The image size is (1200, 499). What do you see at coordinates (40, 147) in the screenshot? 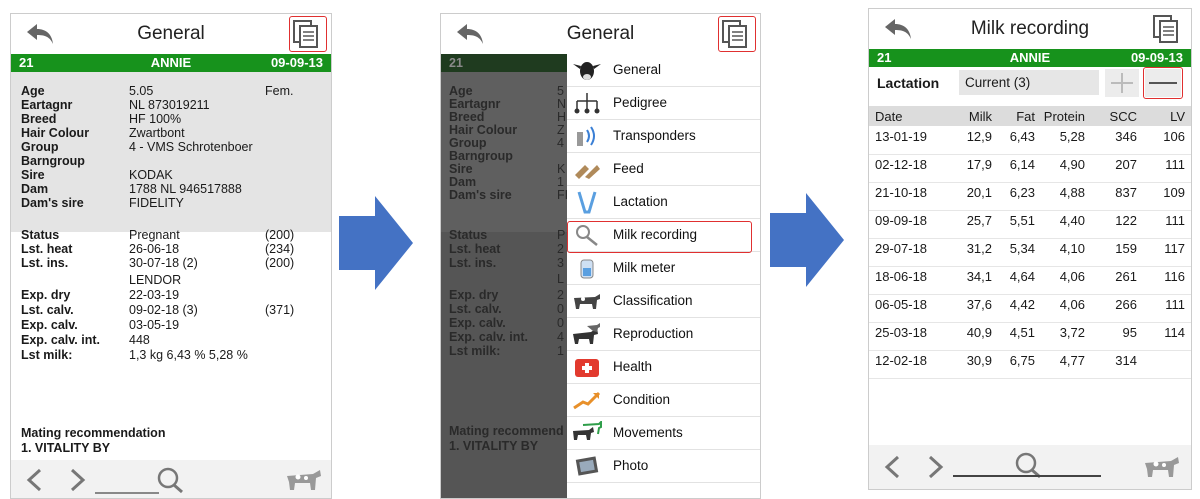
I see `detail-label: Group` at bounding box center [40, 147].